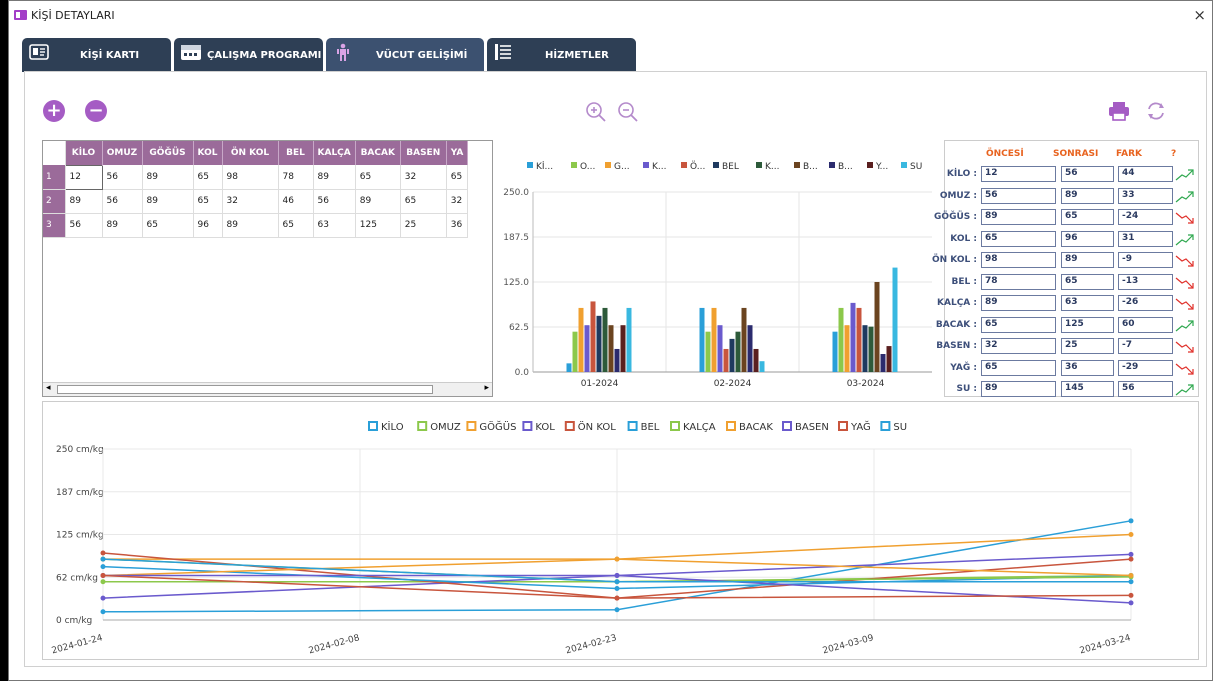 This screenshot has width=1213, height=681. What do you see at coordinates (248, 55) in the screenshot?
I see `tab-workout-program: ÇALIŞMA PROGRAMI` at bounding box center [248, 55].